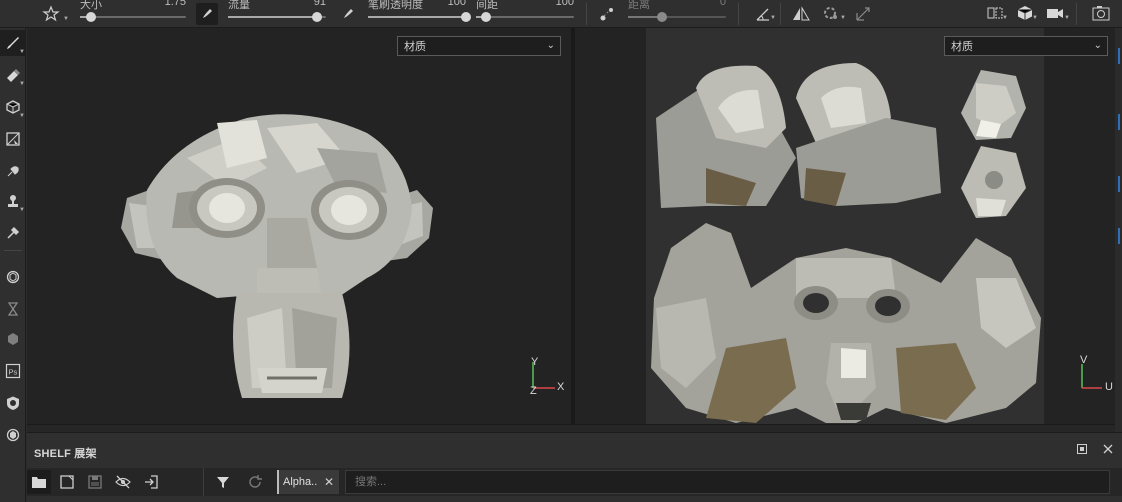  I want to click on spacing-label: 间距, so click(487, 5).